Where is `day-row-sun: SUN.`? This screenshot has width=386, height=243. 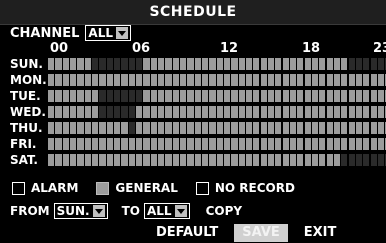 day-row-sun: SUN. is located at coordinates (198, 64).